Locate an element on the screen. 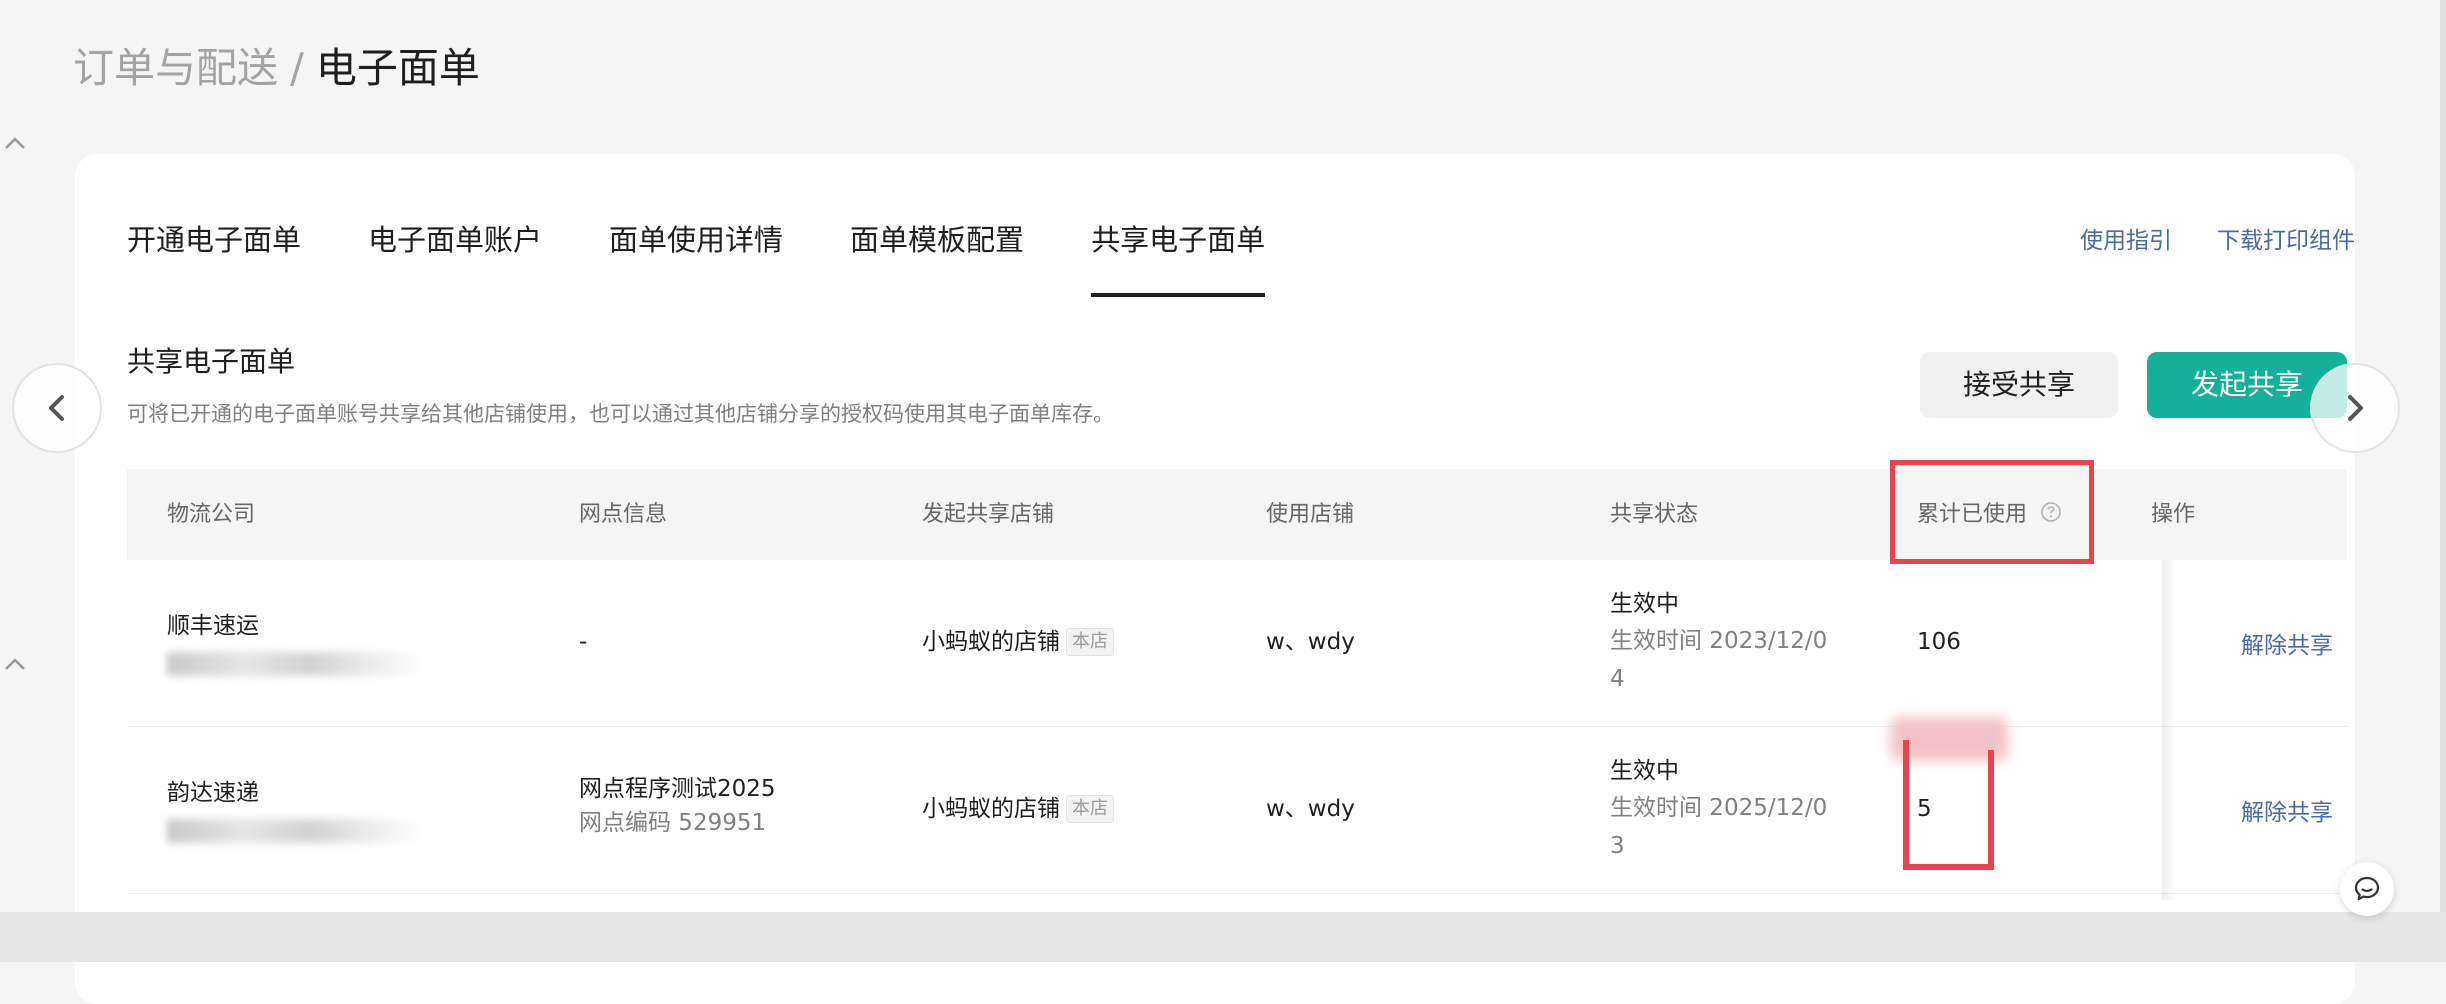 This screenshot has height=1004, width=2446. share-status-cell: 生效中 生效时间 2023/12/0 4 is located at coordinates (1718, 642).